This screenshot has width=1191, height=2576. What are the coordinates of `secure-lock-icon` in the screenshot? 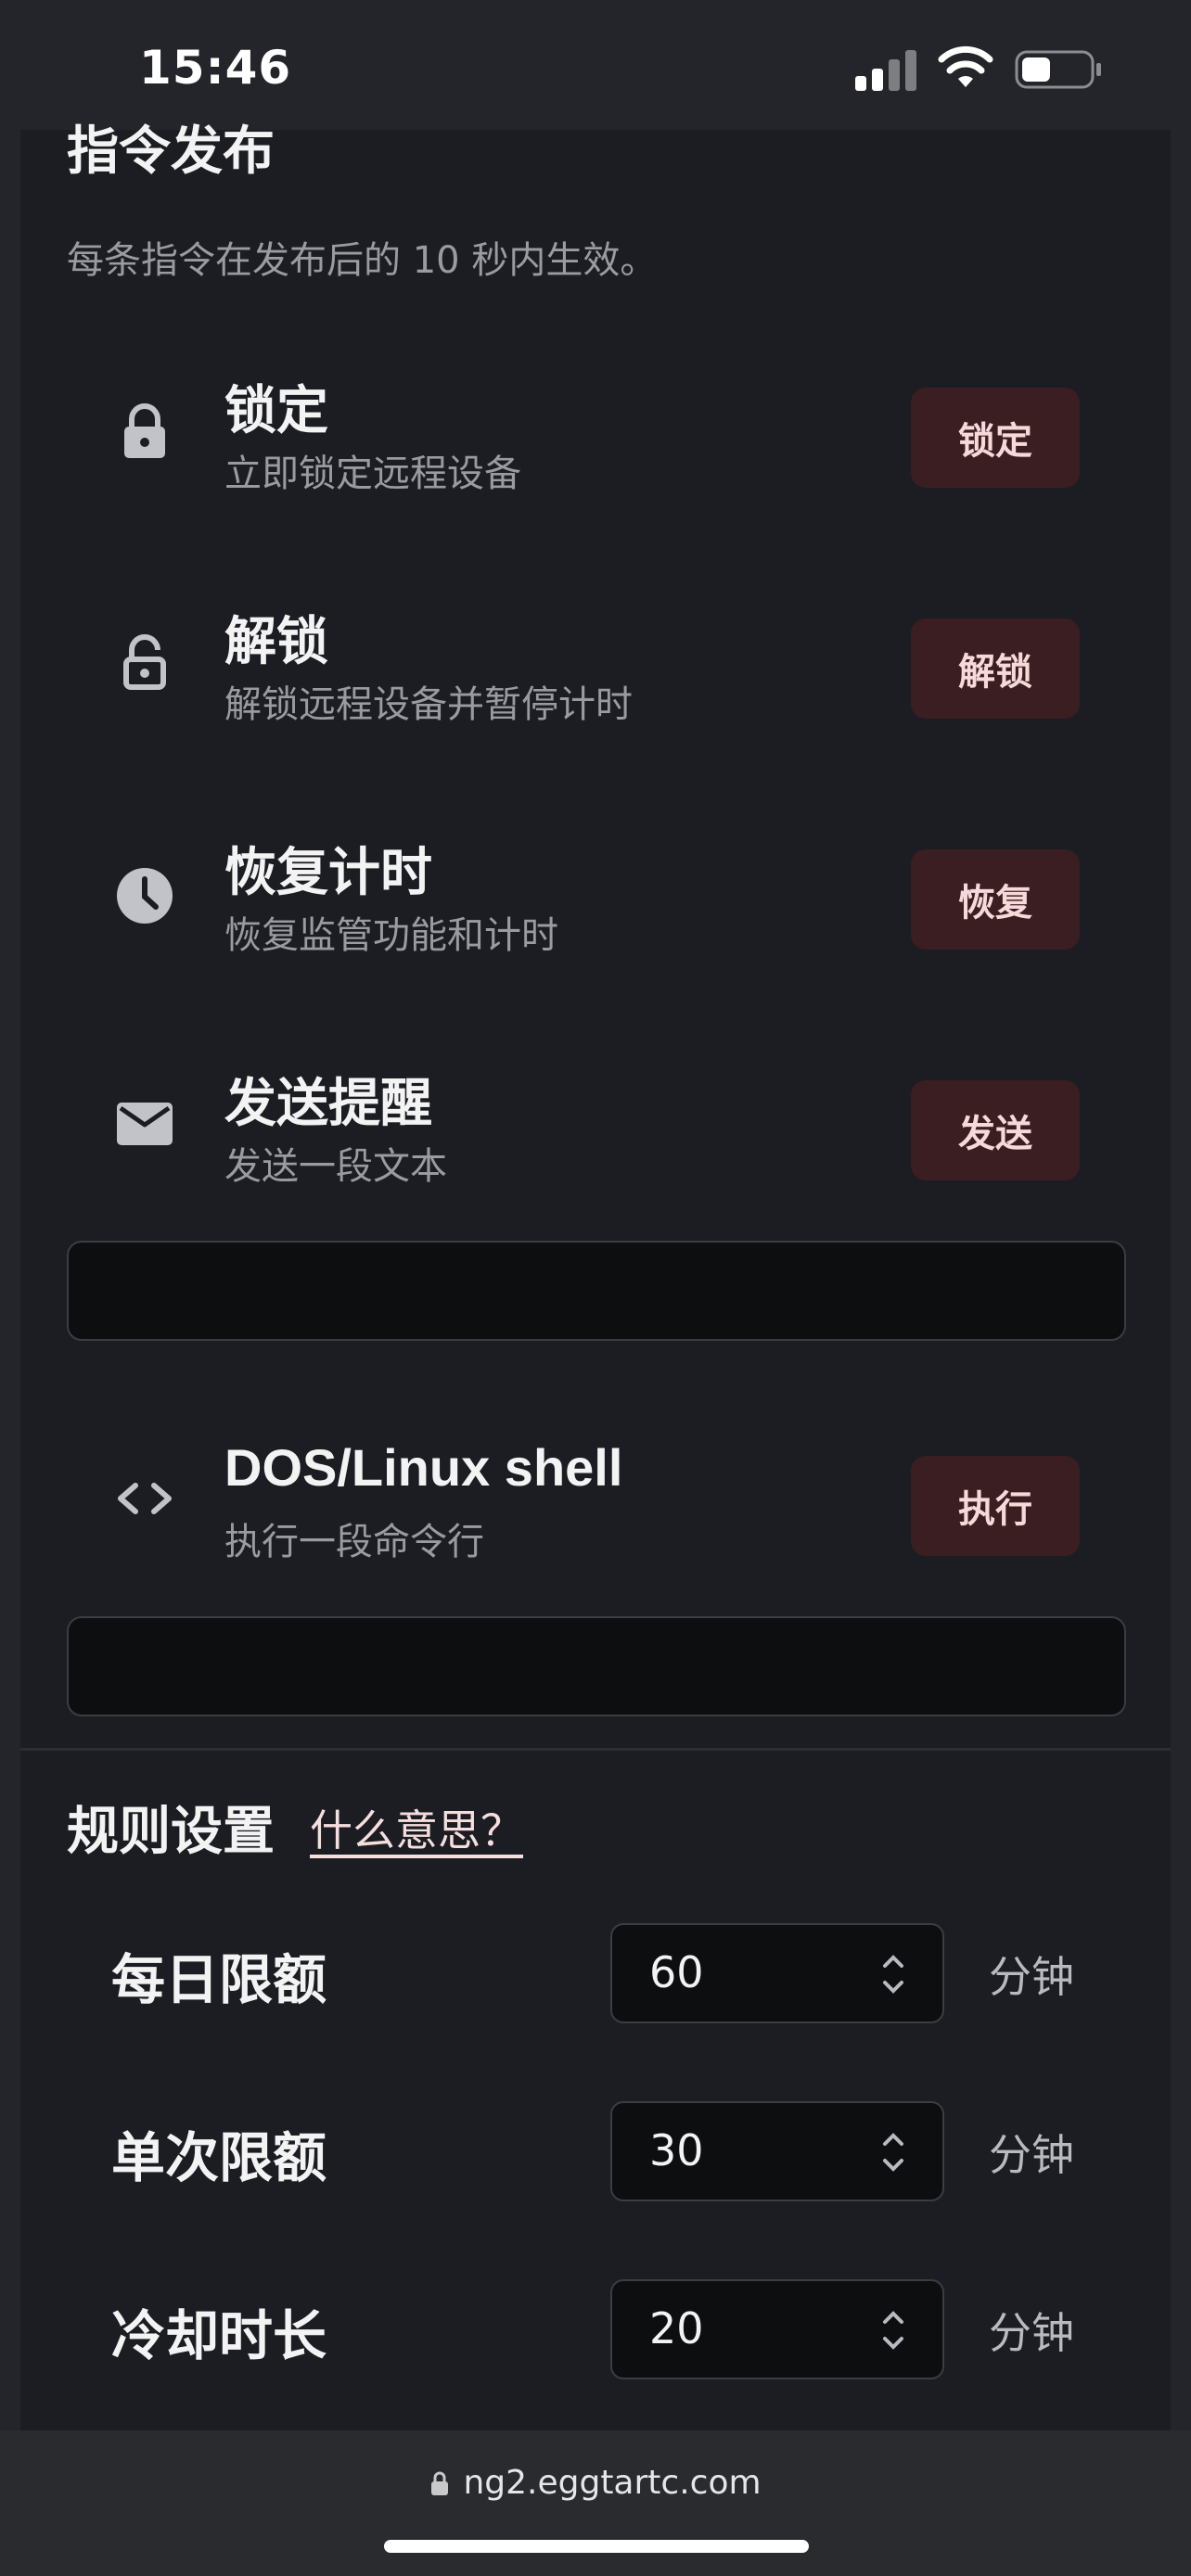 It's located at (440, 2483).